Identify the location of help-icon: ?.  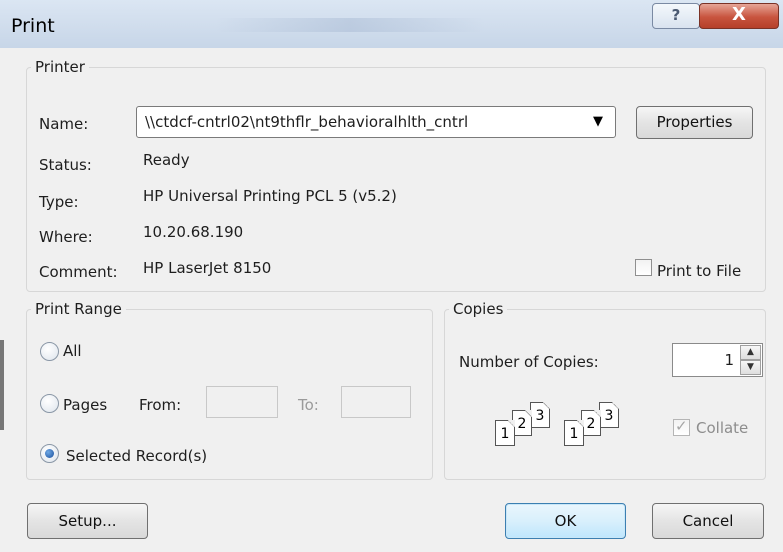
(676, 15).